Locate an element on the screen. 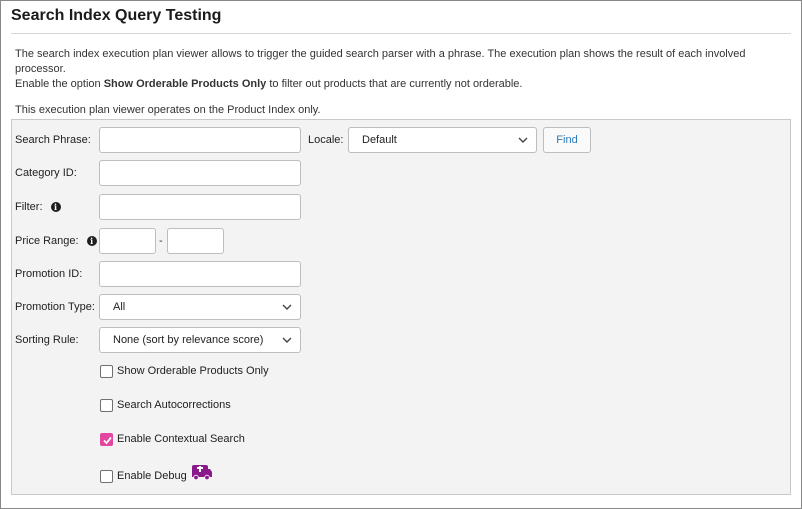 Image resolution: width=802 pixels, height=509 pixels. debug-option: Enable Debug is located at coordinates (156, 474).